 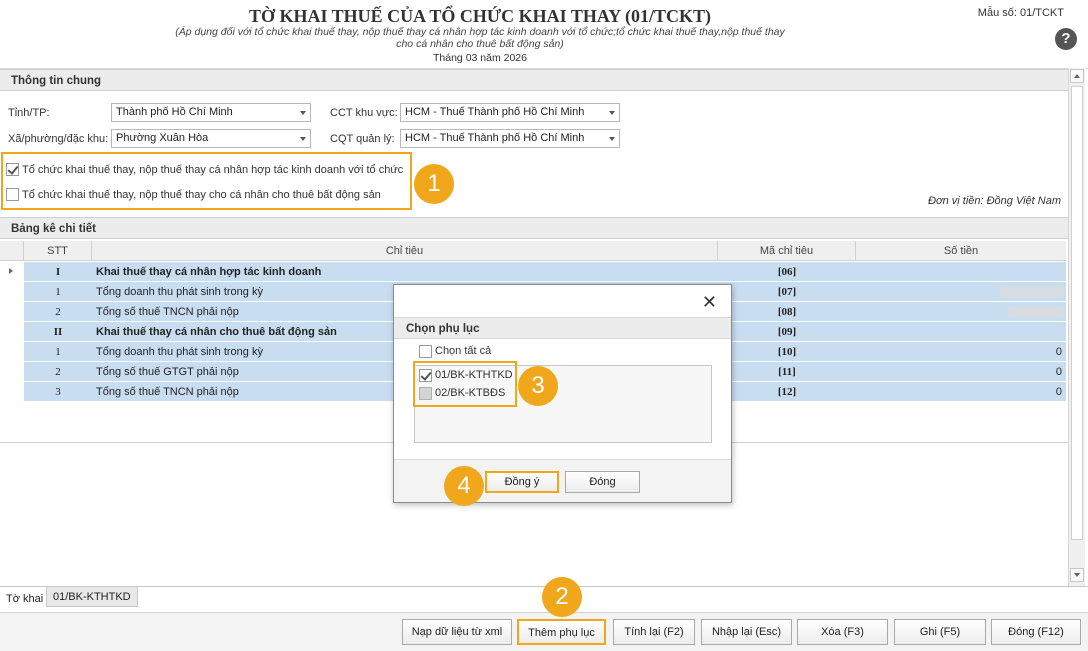 What do you see at coordinates (538, 386) in the screenshot?
I see `callout-badge-3: 3` at bounding box center [538, 386].